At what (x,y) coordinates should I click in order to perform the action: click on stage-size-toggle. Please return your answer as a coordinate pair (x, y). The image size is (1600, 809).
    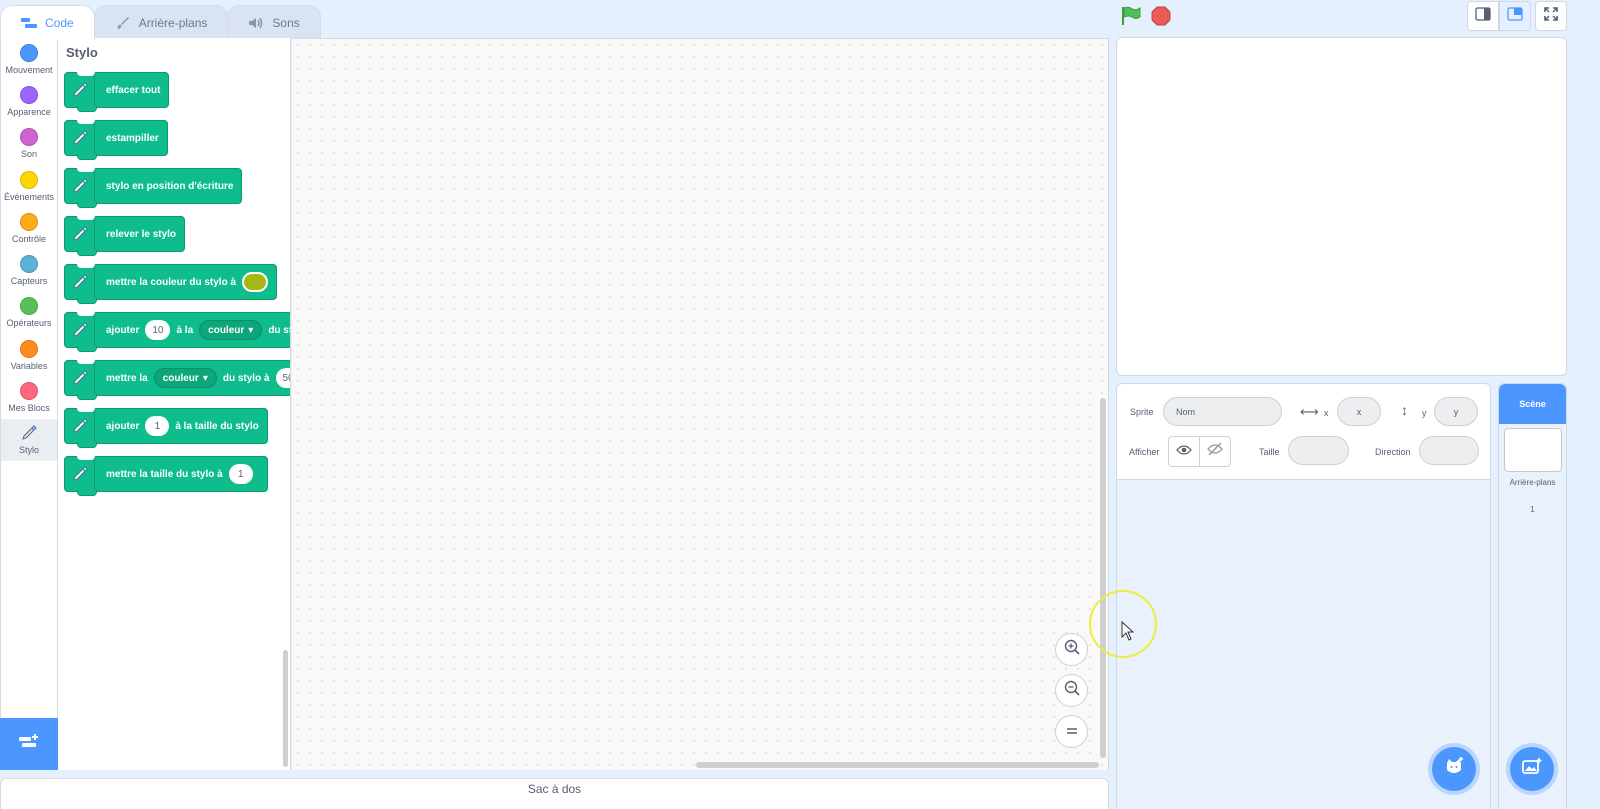
    Looking at the image, I should click on (1499, 16).